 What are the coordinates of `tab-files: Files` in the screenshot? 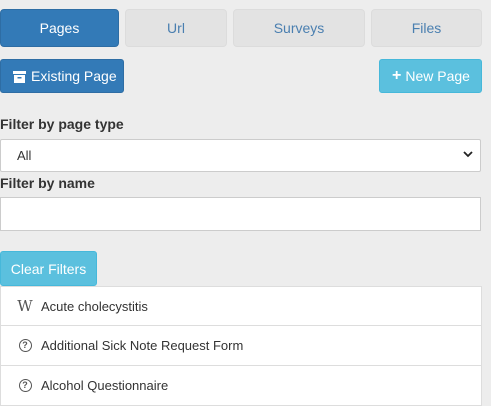 It's located at (426, 28).